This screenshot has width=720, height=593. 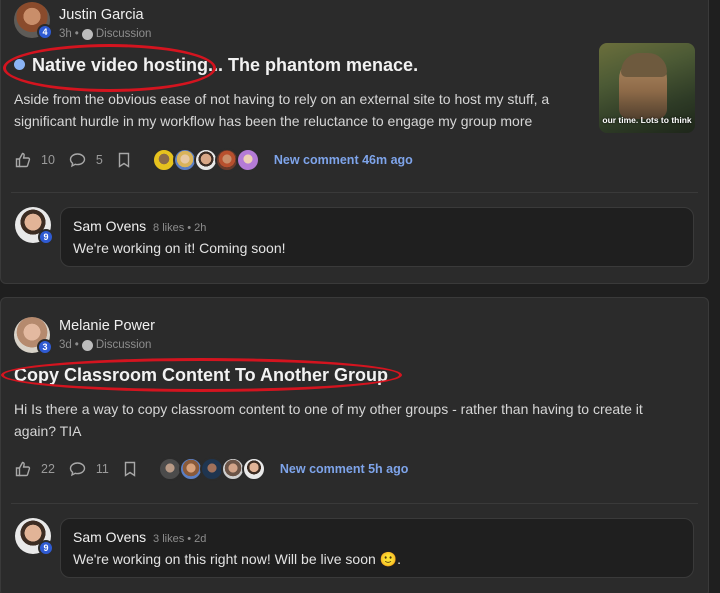 What do you see at coordinates (180, 539) in the screenshot?
I see `comment-meta: 3 likes • 2d` at bounding box center [180, 539].